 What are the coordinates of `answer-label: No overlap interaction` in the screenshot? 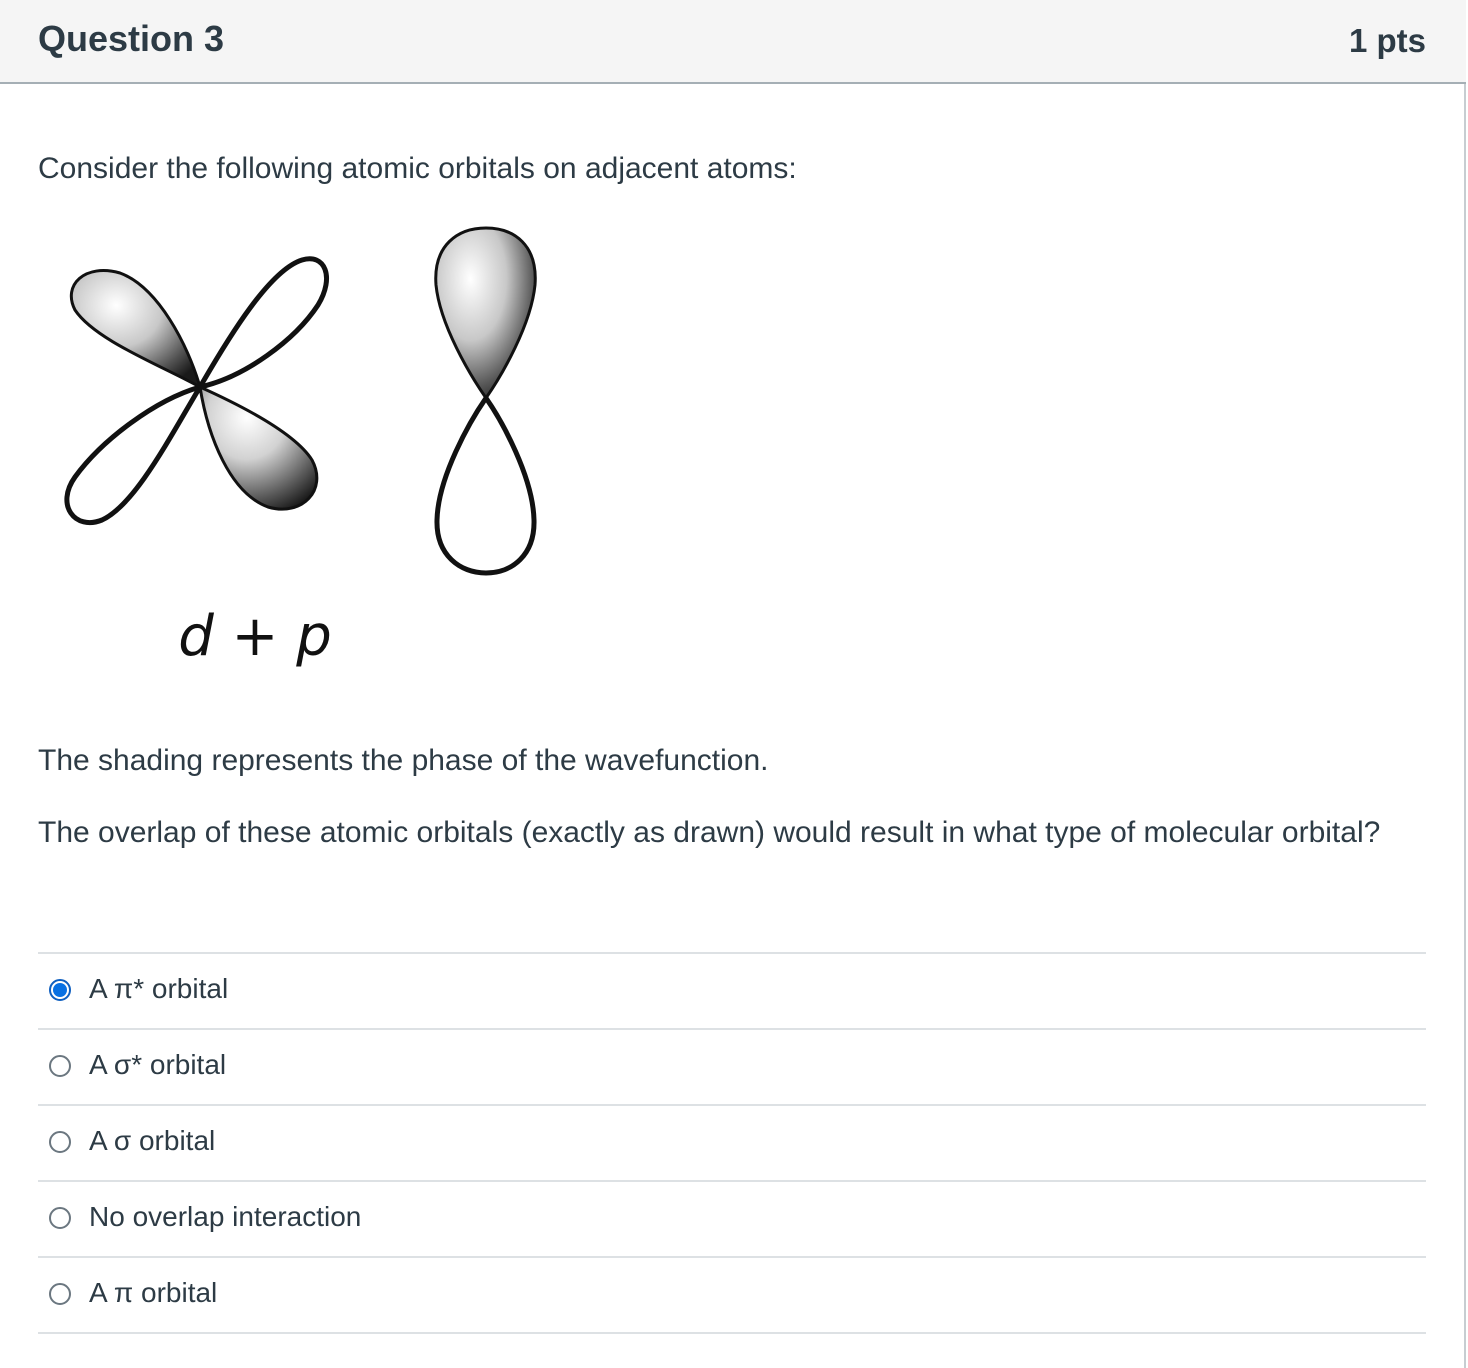 It's located at (225, 1217).